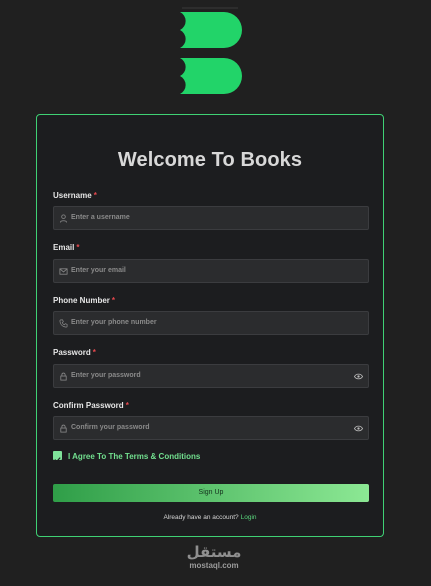 Image resolution: width=431 pixels, height=586 pixels. What do you see at coordinates (201, 517) in the screenshot?
I see `login-prompt-text: Already have an account?` at bounding box center [201, 517].